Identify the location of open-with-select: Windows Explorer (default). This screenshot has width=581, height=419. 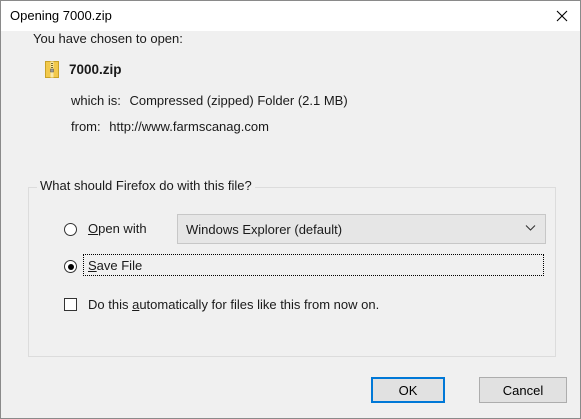
(361, 229).